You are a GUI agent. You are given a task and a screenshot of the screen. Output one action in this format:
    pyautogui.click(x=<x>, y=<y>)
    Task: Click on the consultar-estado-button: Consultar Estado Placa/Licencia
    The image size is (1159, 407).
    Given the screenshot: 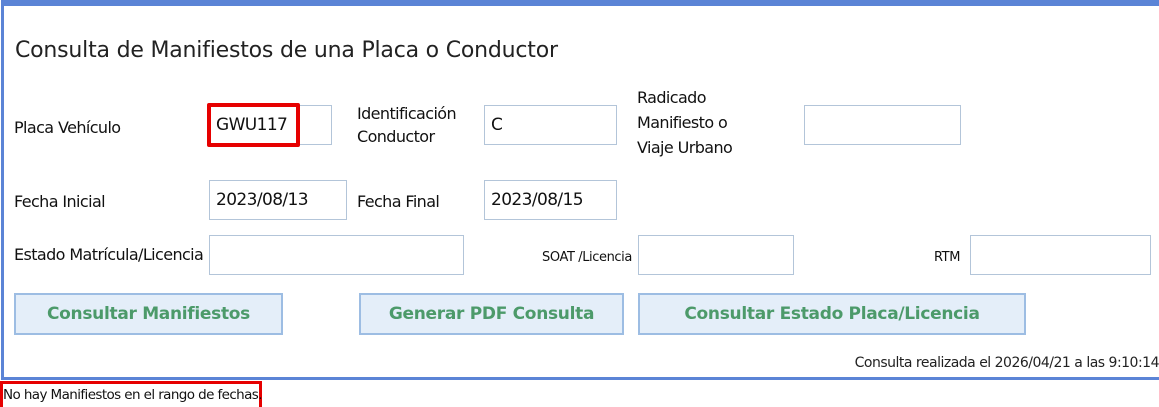 What is the action you would take?
    pyautogui.click(x=832, y=314)
    